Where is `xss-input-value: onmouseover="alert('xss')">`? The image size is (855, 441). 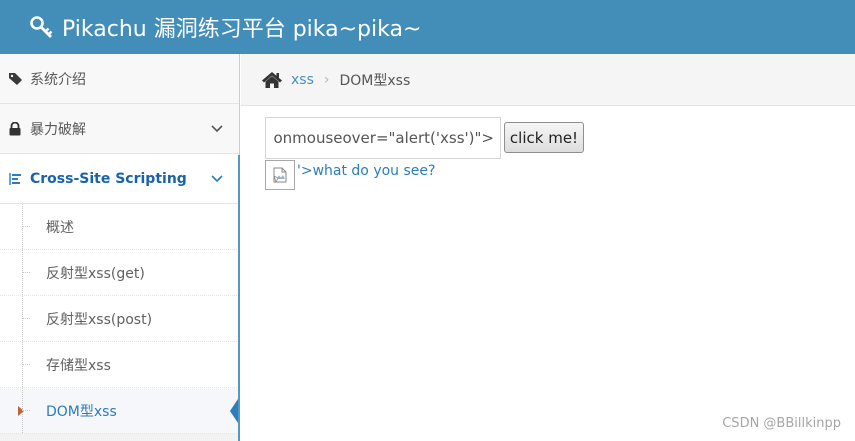
xss-input-value: onmouseover="alert('xss')"> is located at coordinates (383, 138).